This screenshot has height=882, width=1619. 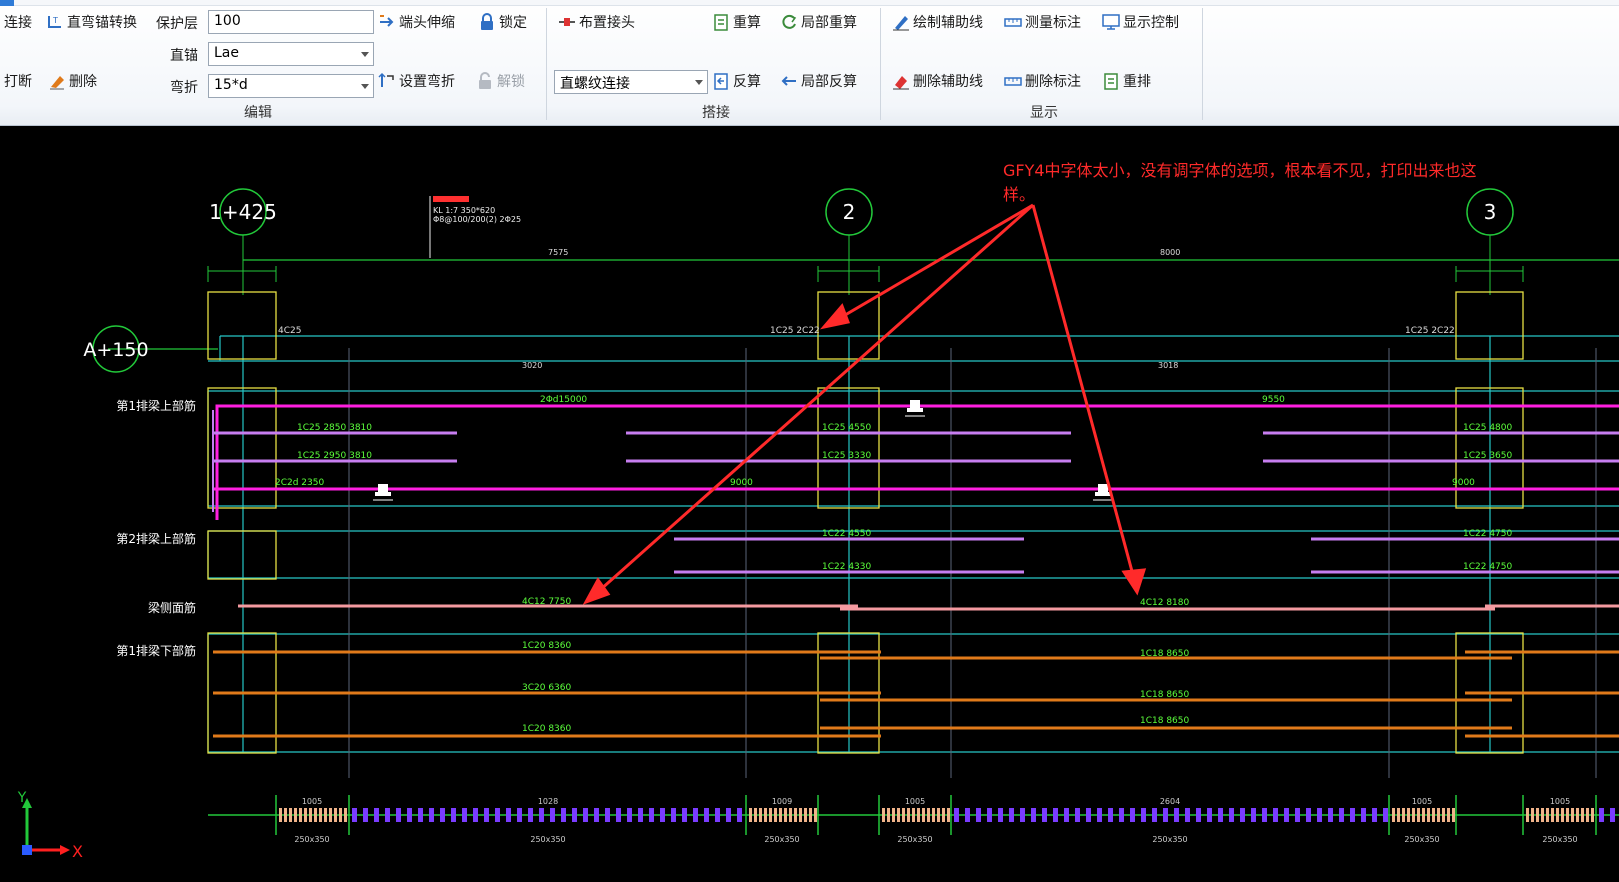 What do you see at coordinates (1168, 365) in the screenshot?
I see `clear-dim: 3018` at bounding box center [1168, 365].